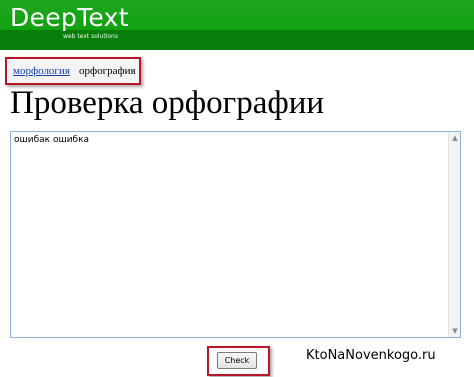 The width and height of the screenshot is (474, 377). Describe the element at coordinates (41, 71) in the screenshot. I see `tab-morphology: морфология` at that location.